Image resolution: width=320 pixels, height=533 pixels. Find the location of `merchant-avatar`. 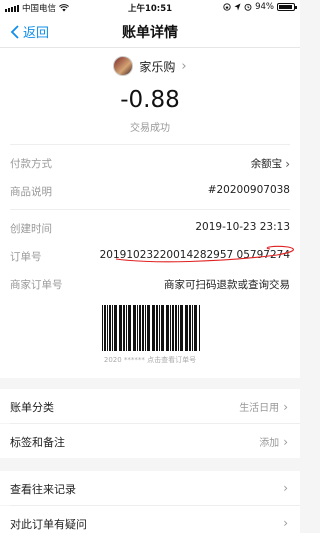

merchant-avatar is located at coordinates (123, 66).